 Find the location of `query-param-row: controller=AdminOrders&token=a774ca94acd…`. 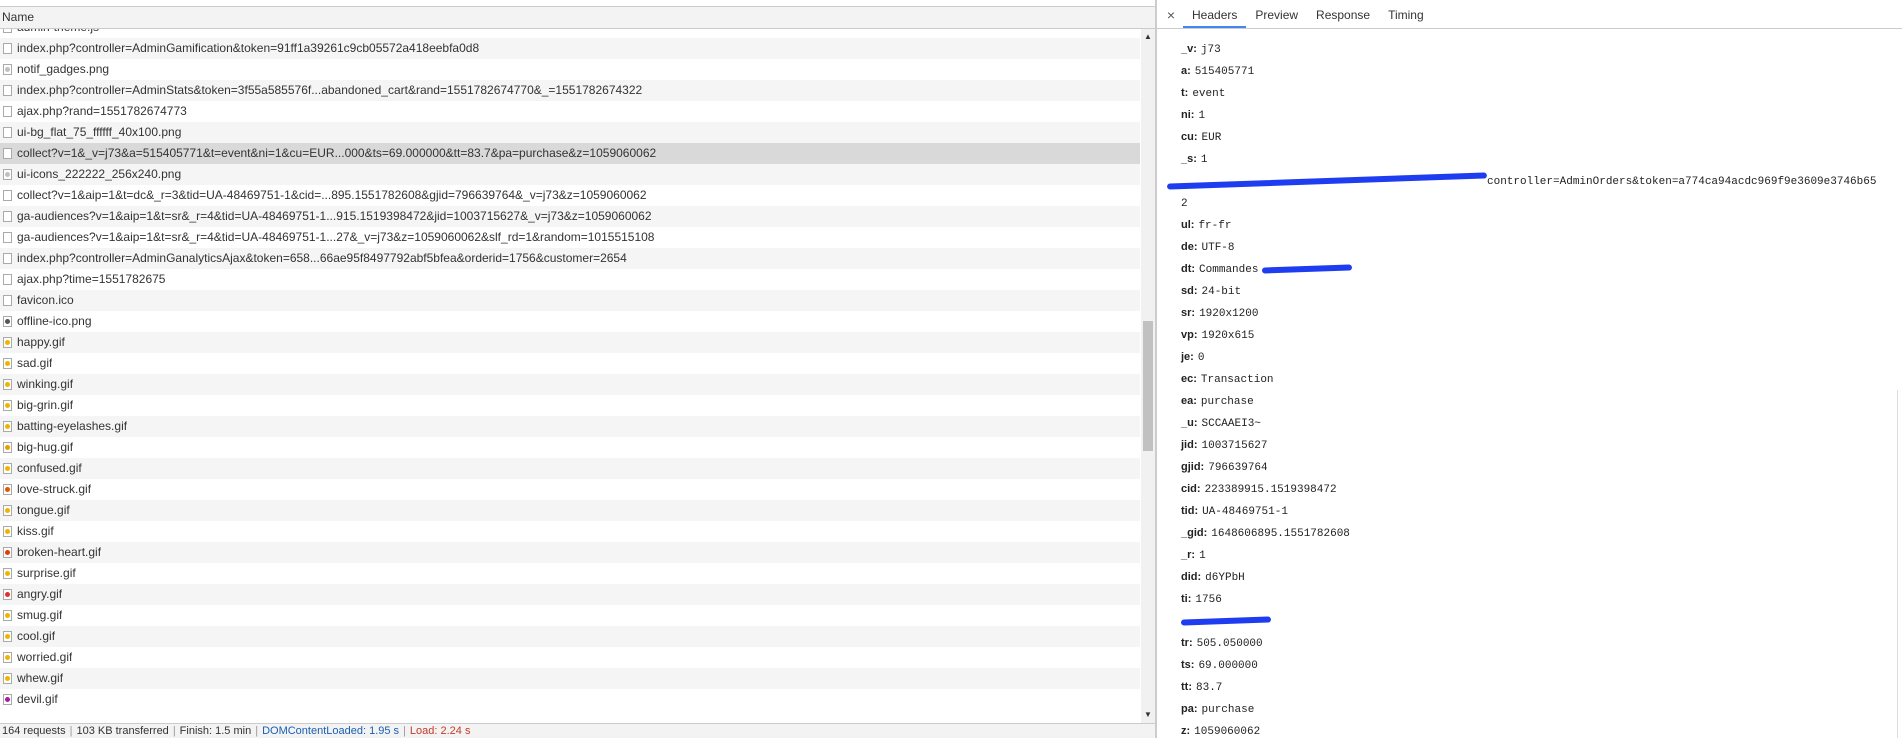

query-param-row: controller=AdminOrders&token=a774ca94acd… is located at coordinates (1533, 181).